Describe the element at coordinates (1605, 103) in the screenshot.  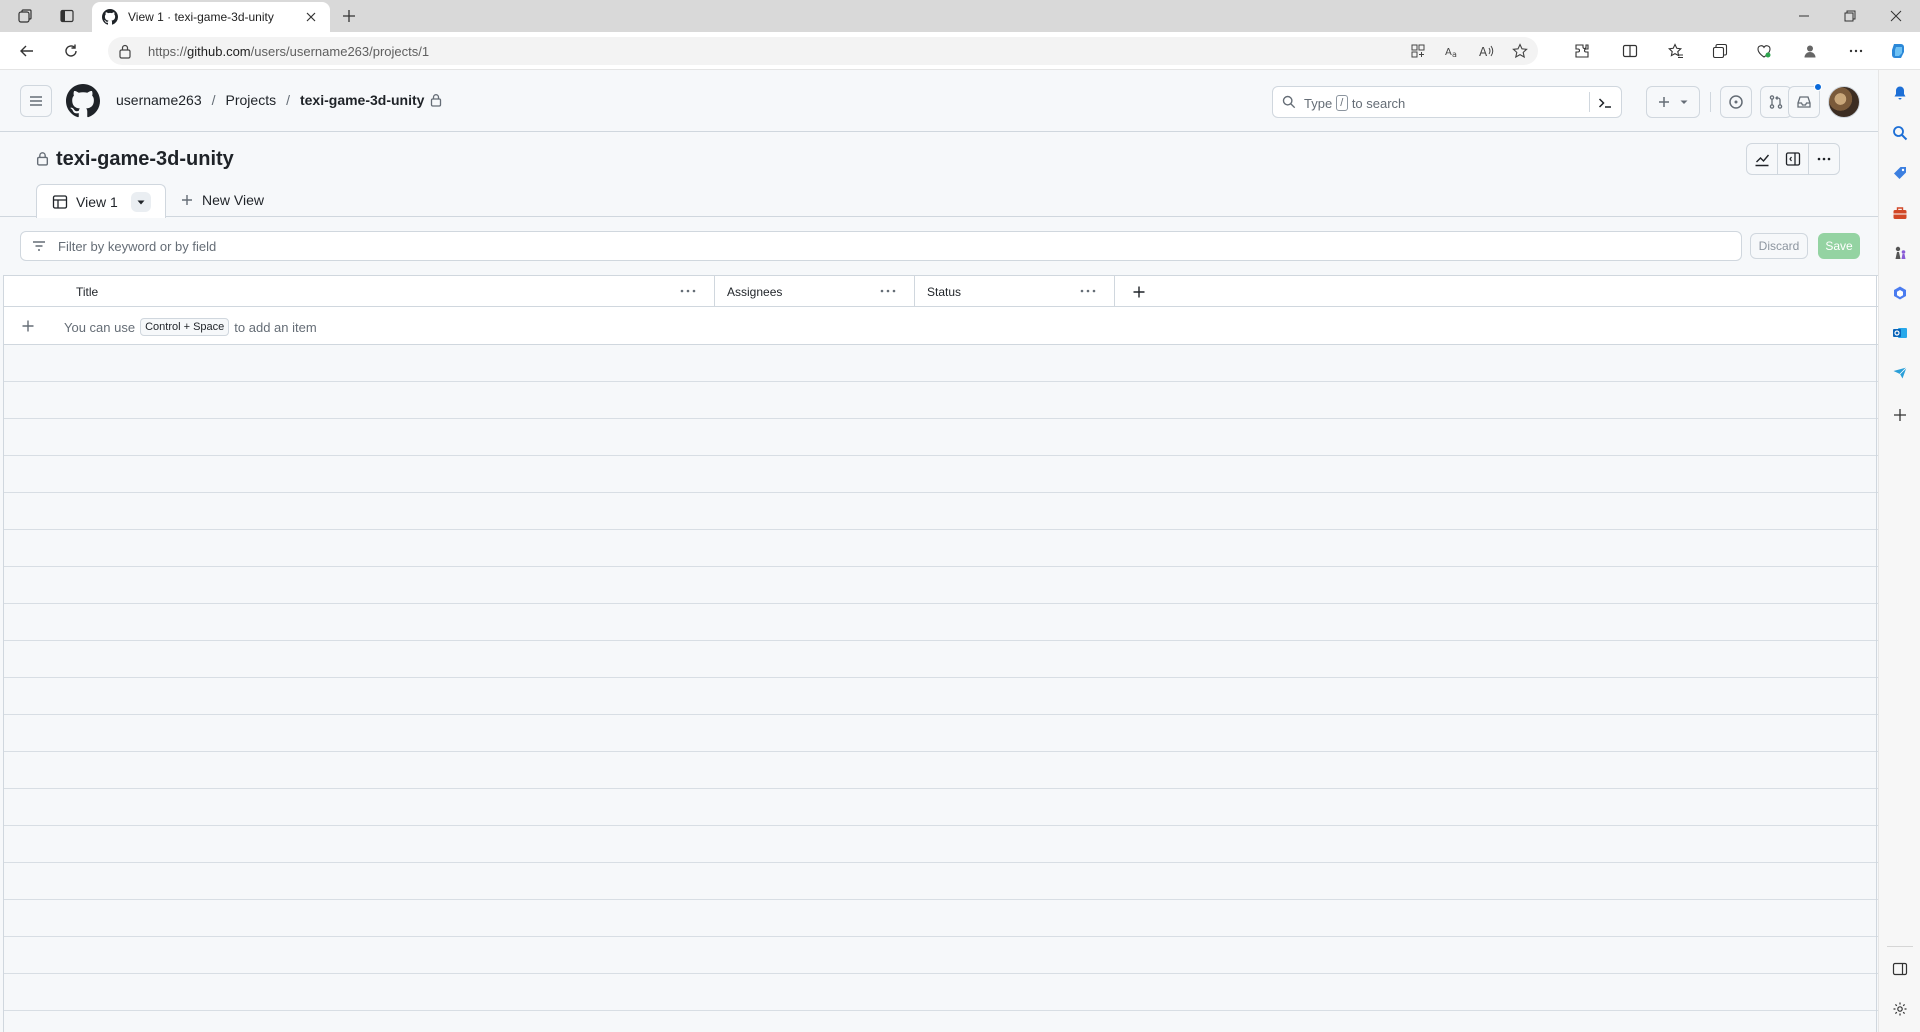
I see `command-palette-icon` at that location.